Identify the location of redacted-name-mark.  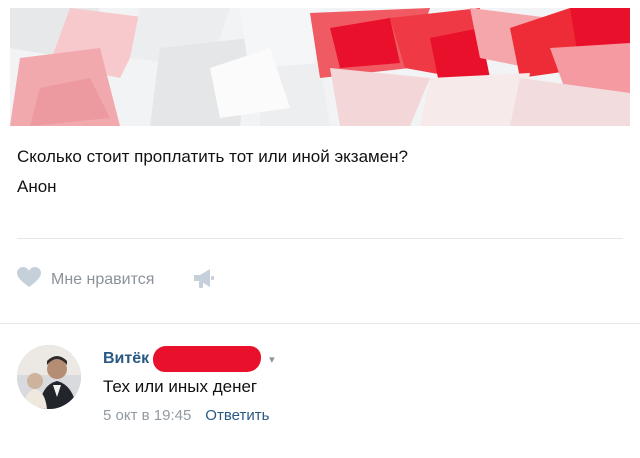
(207, 359).